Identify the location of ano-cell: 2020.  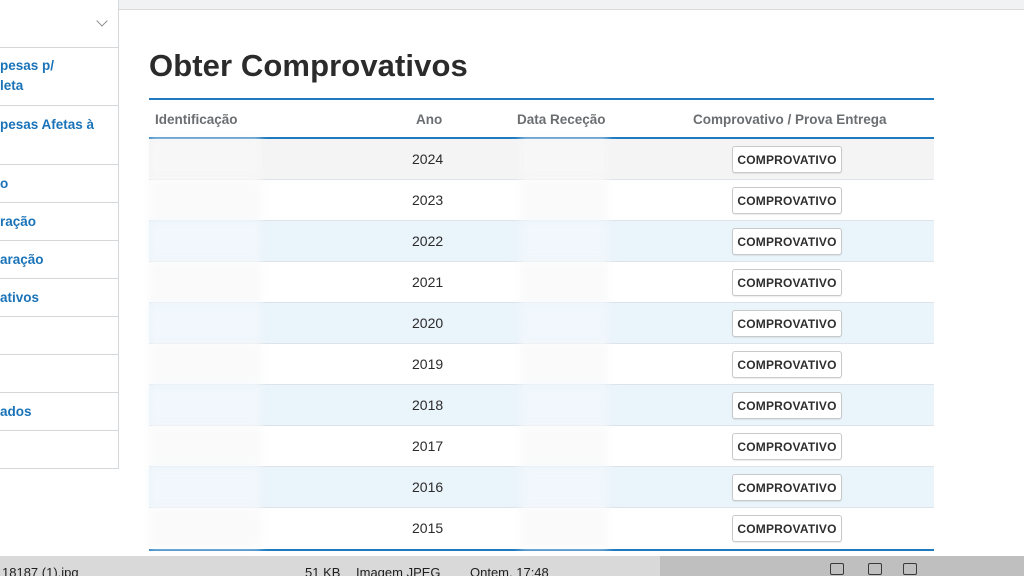
(428, 323).